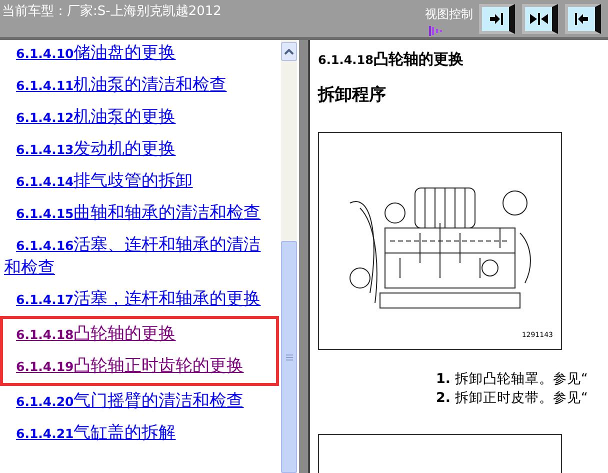 The height and width of the screenshot is (473, 608). Describe the element at coordinates (437, 31) in the screenshot. I see `sound-wave-icon` at that location.